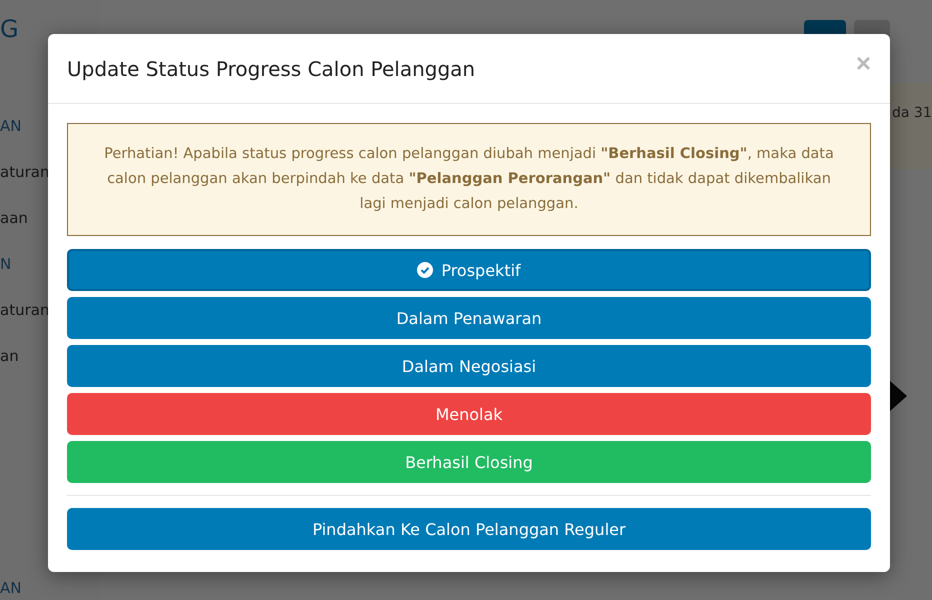 This screenshot has width=932, height=600. What do you see at coordinates (469, 529) in the screenshot?
I see `move-button: Pindahkan Ke Calon Pelanggan Reguler` at bounding box center [469, 529].